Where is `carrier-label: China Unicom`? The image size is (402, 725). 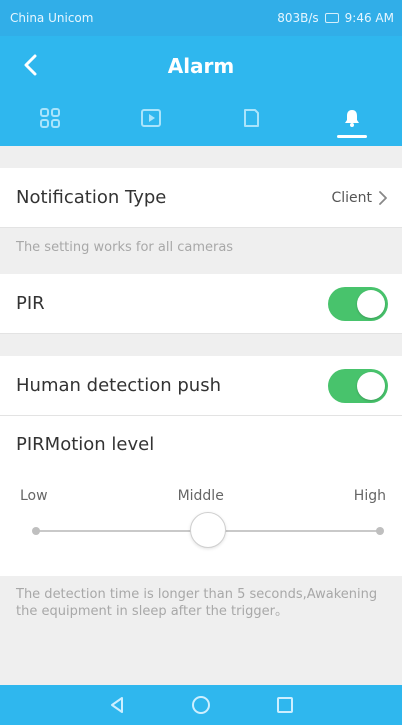
carrier-label: China Unicom is located at coordinates (52, 18).